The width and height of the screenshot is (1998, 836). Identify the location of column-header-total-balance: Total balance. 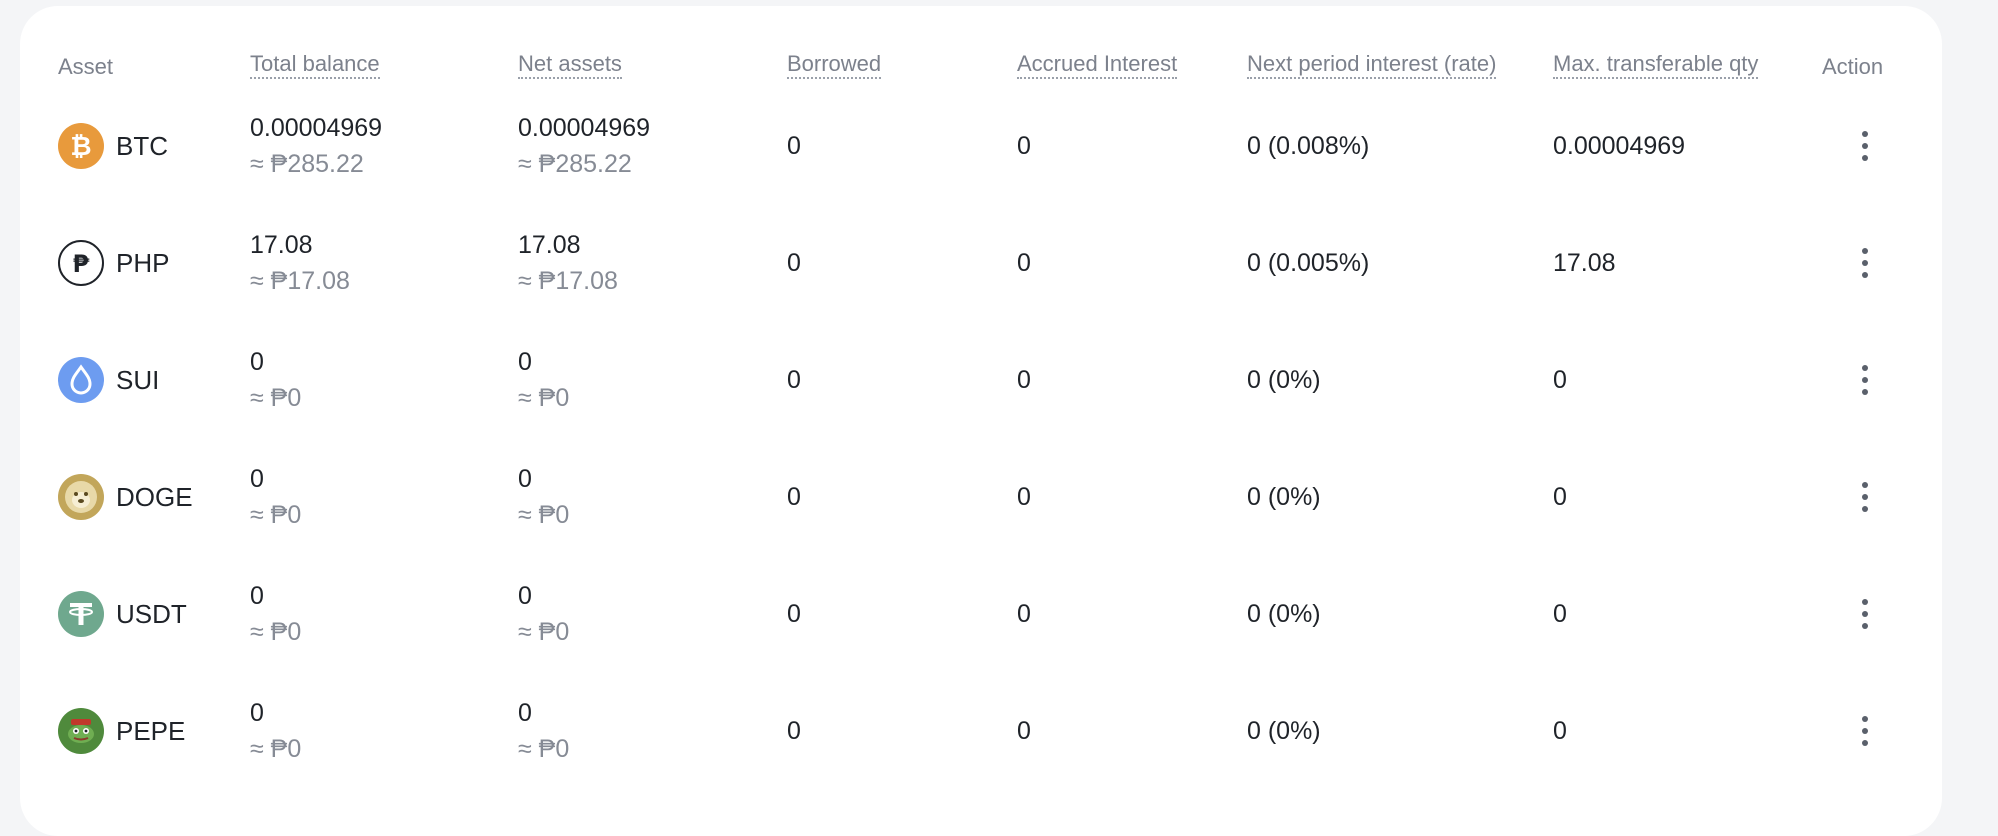
(315, 65).